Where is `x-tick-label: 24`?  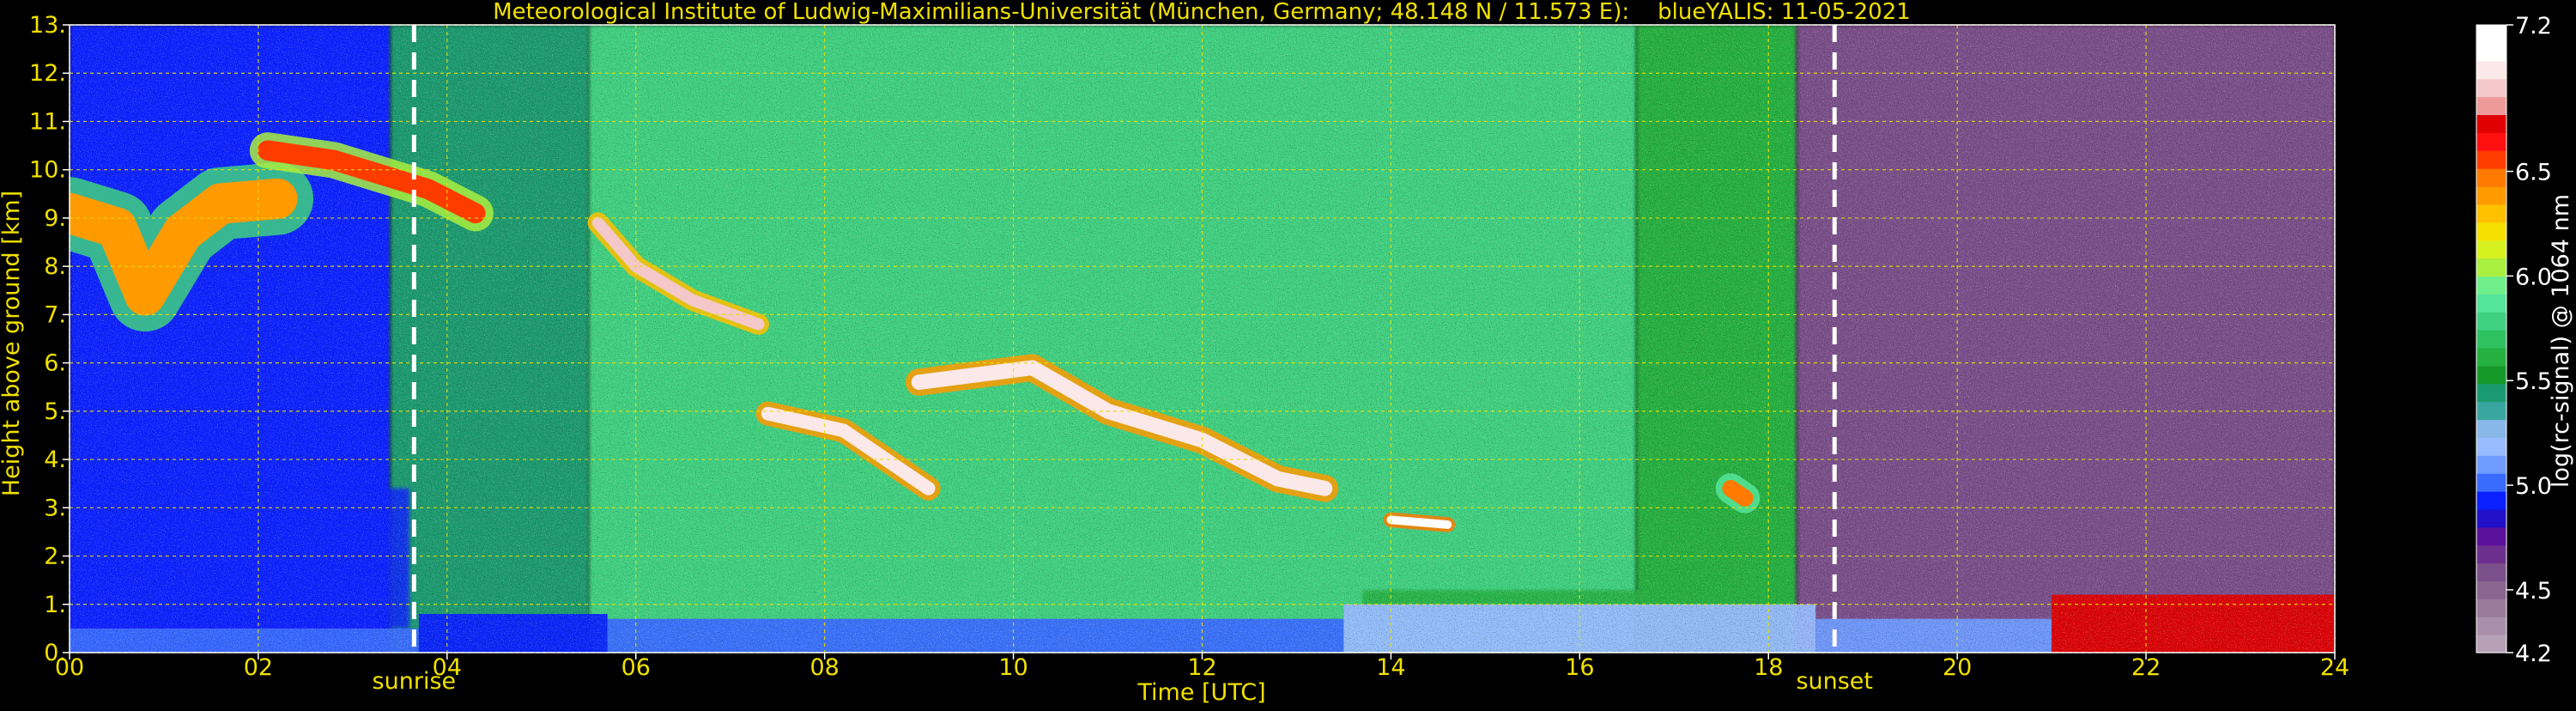 x-tick-label: 24 is located at coordinates (2334, 667).